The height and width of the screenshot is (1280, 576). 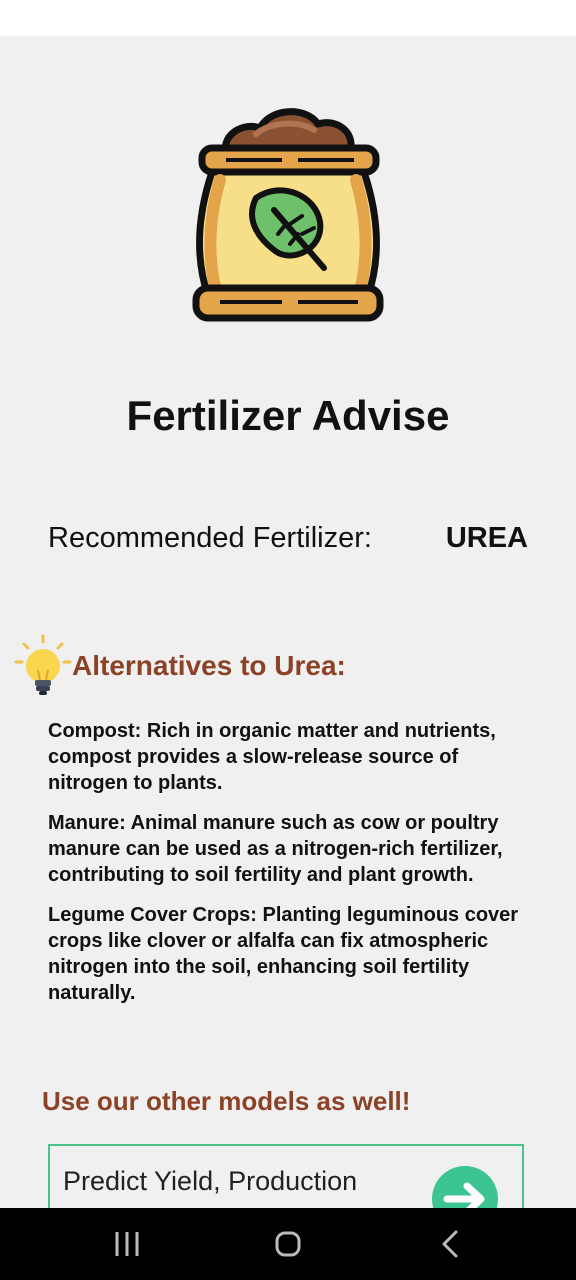 I want to click on status-bar, so click(x=288, y=18).